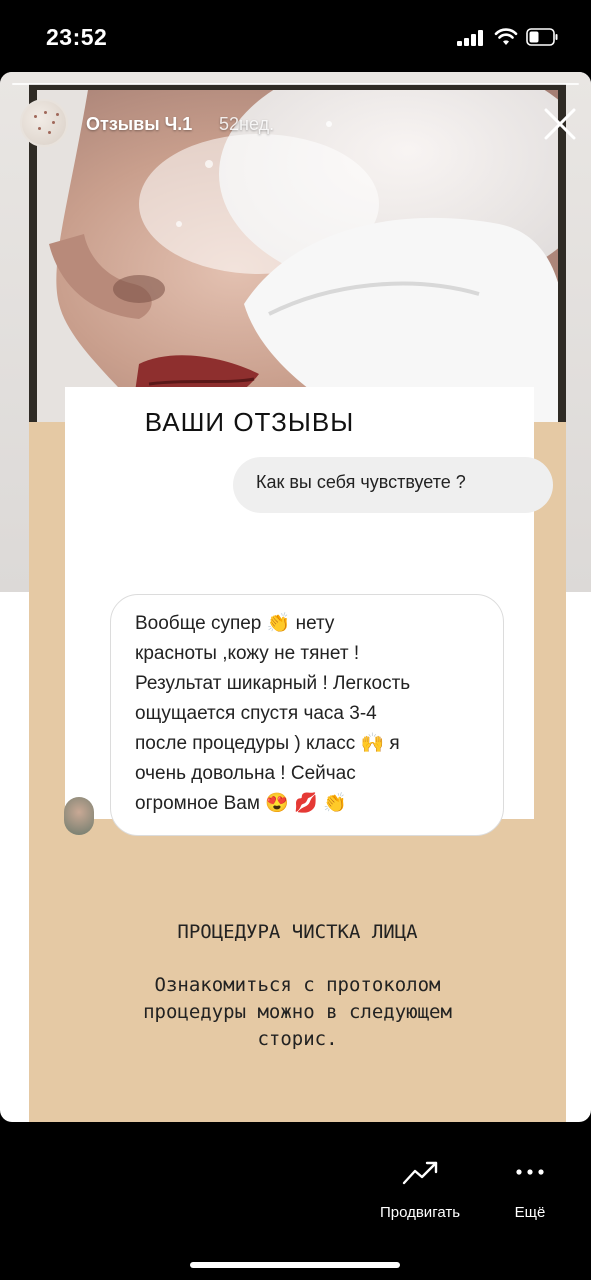 The width and height of the screenshot is (591, 1280). I want to click on panel-title-wrap: ВАШИ ОТЗЫВЫ, so click(299, 422).